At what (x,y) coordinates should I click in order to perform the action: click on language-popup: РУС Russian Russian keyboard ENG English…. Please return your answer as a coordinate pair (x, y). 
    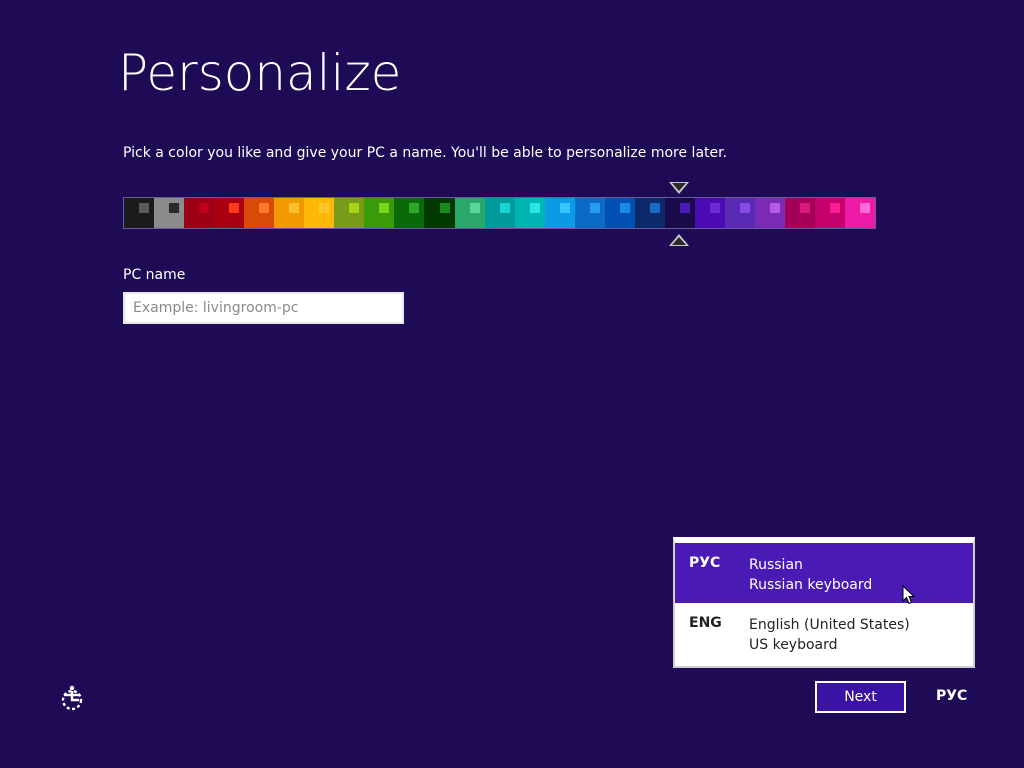
    Looking at the image, I should click on (824, 602).